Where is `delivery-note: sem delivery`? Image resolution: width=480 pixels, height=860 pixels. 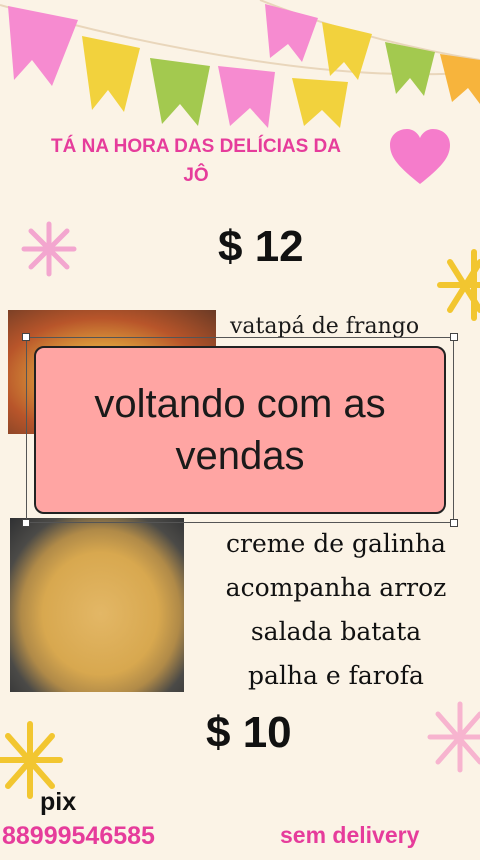 delivery-note: sem delivery is located at coordinates (350, 835).